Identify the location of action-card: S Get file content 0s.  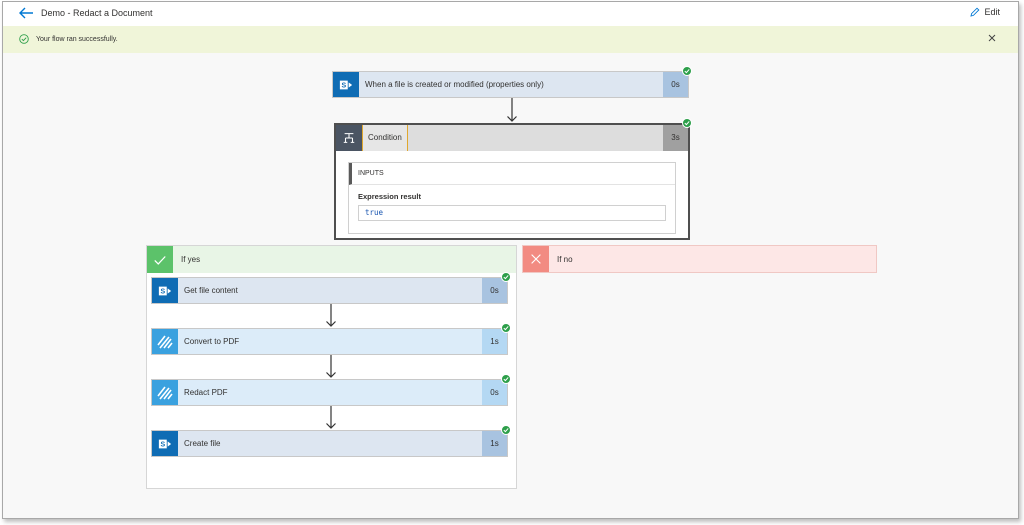
(329, 290).